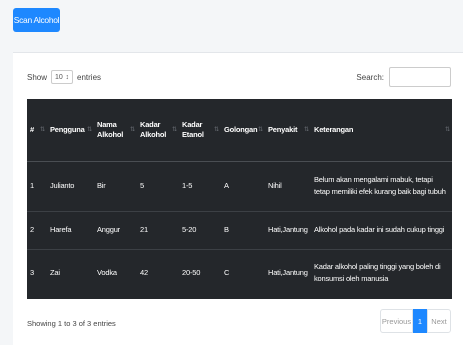 This screenshot has width=463, height=345. What do you see at coordinates (243, 130) in the screenshot?
I see `col-header-golongan: Golongan ⇅` at bounding box center [243, 130].